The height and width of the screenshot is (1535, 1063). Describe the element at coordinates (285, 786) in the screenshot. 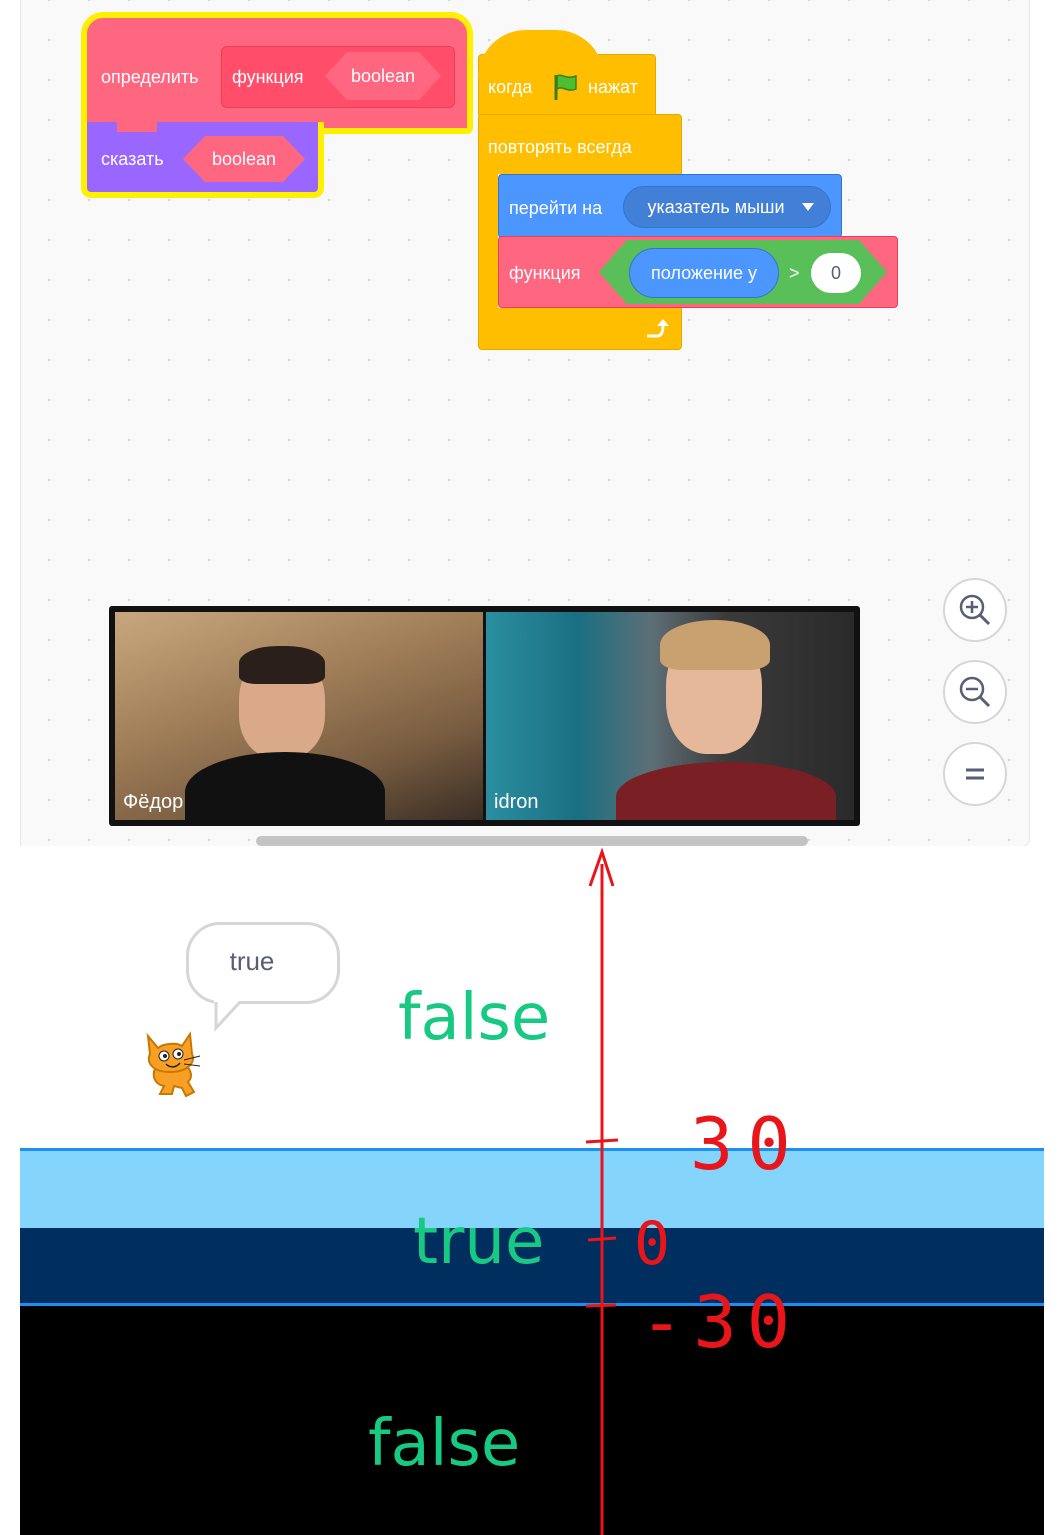

I see `participant-hoodie` at that location.